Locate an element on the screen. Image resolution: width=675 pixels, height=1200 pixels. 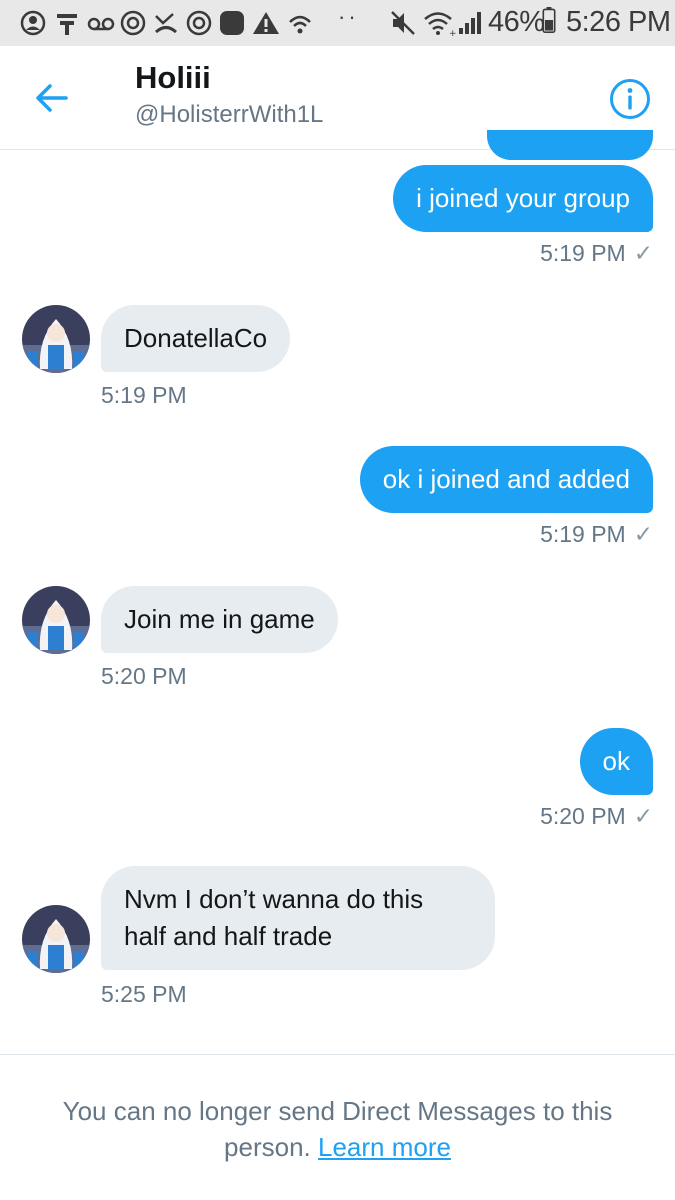
message-timestamp: 5:19 PM is located at coordinates (144, 395).